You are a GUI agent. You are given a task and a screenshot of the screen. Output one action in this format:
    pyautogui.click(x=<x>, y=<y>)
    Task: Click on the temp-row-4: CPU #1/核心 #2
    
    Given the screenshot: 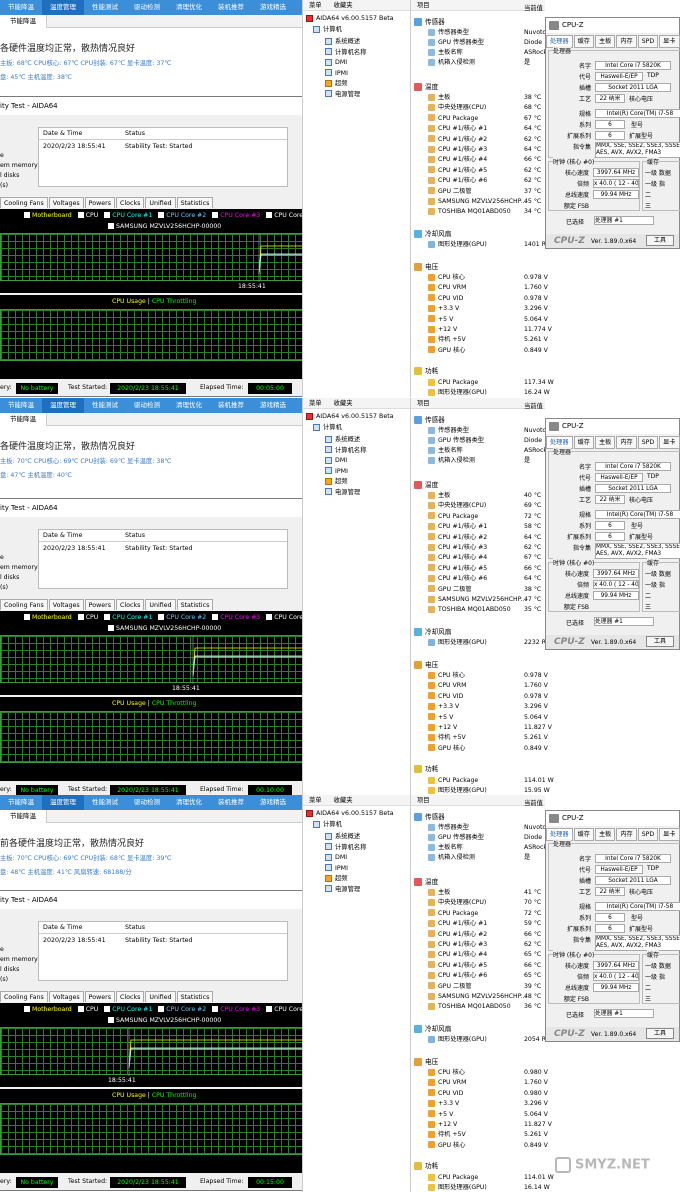 What is the action you would take?
    pyautogui.click(x=457, y=935)
    